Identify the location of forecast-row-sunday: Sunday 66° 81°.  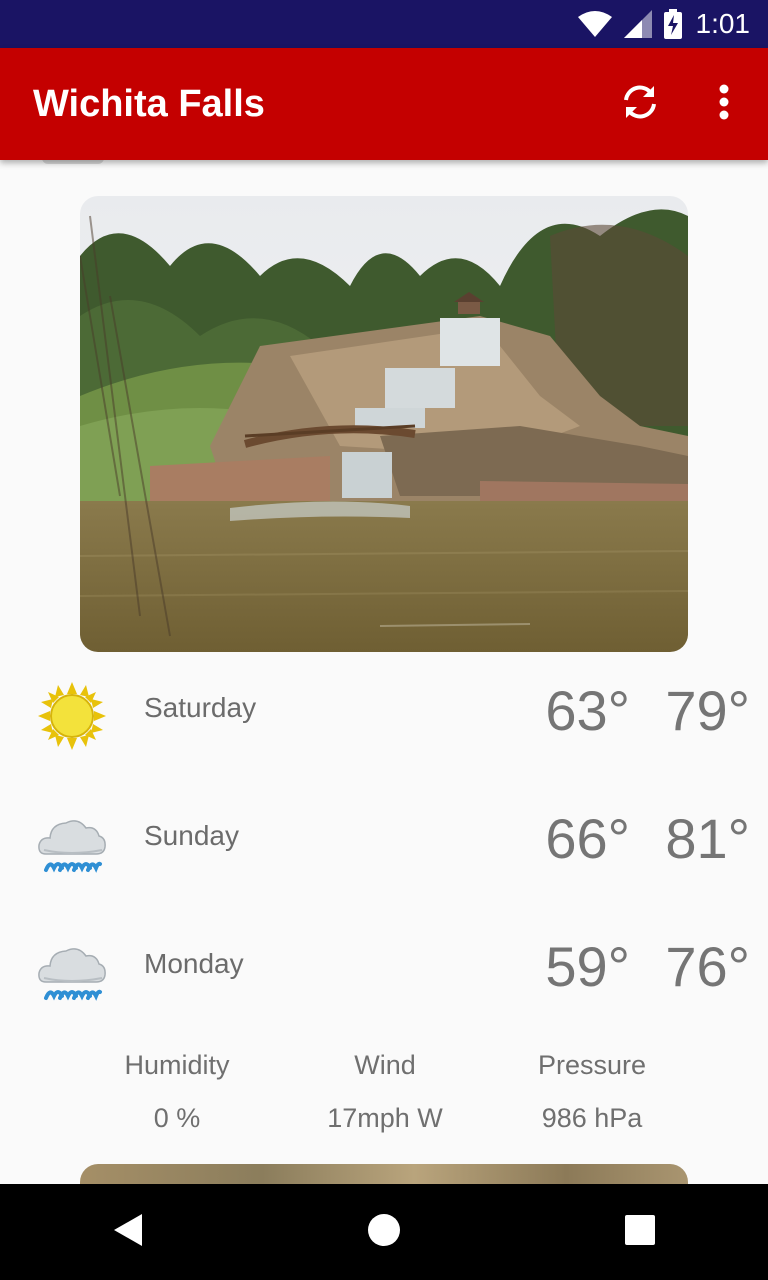
(384, 844).